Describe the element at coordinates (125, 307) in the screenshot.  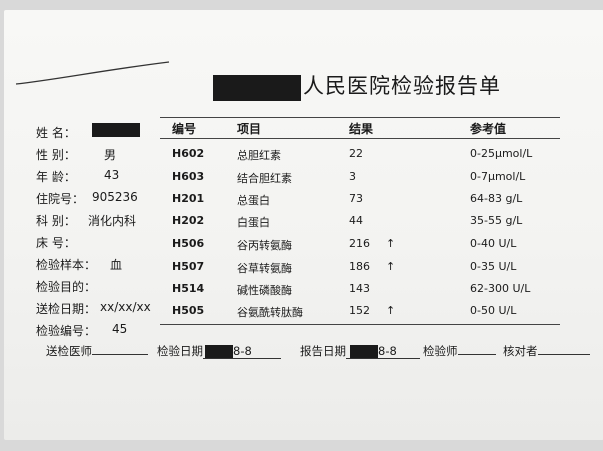
I see `send-date-value: xx/xx/xx` at that location.